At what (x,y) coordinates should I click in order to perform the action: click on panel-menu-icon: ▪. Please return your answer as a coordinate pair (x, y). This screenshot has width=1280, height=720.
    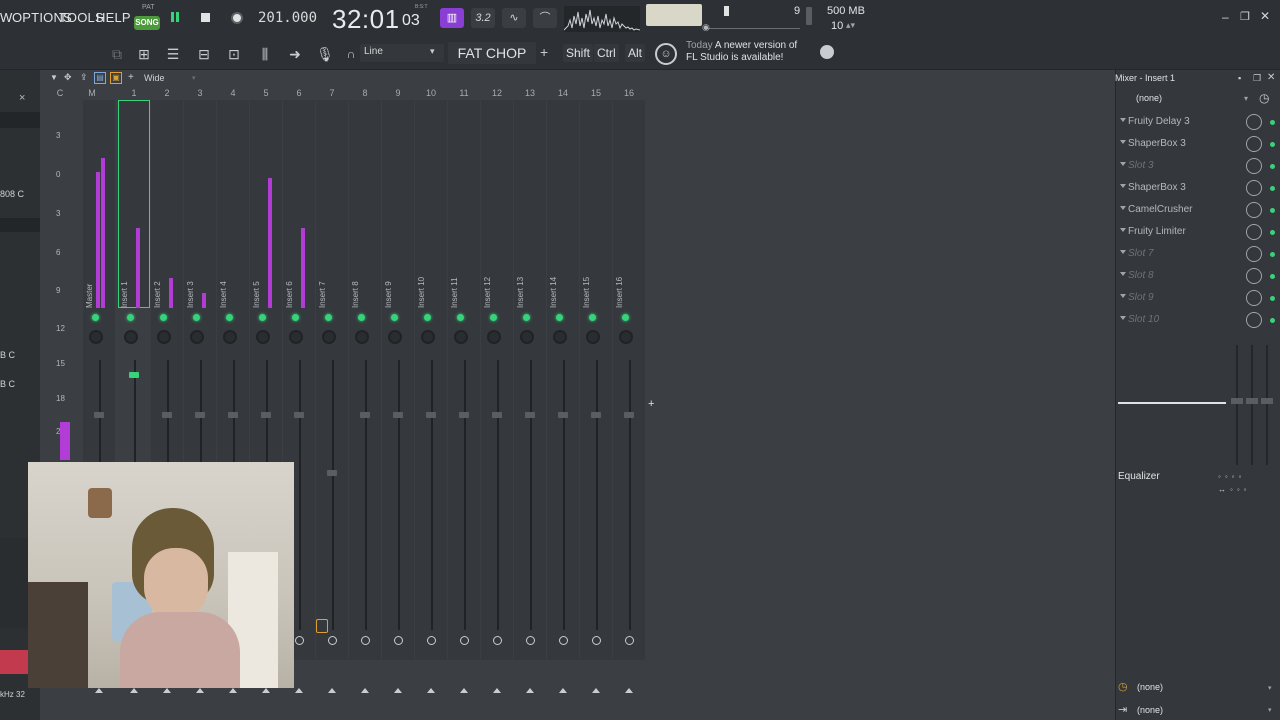
    Looking at the image, I should click on (1239, 78).